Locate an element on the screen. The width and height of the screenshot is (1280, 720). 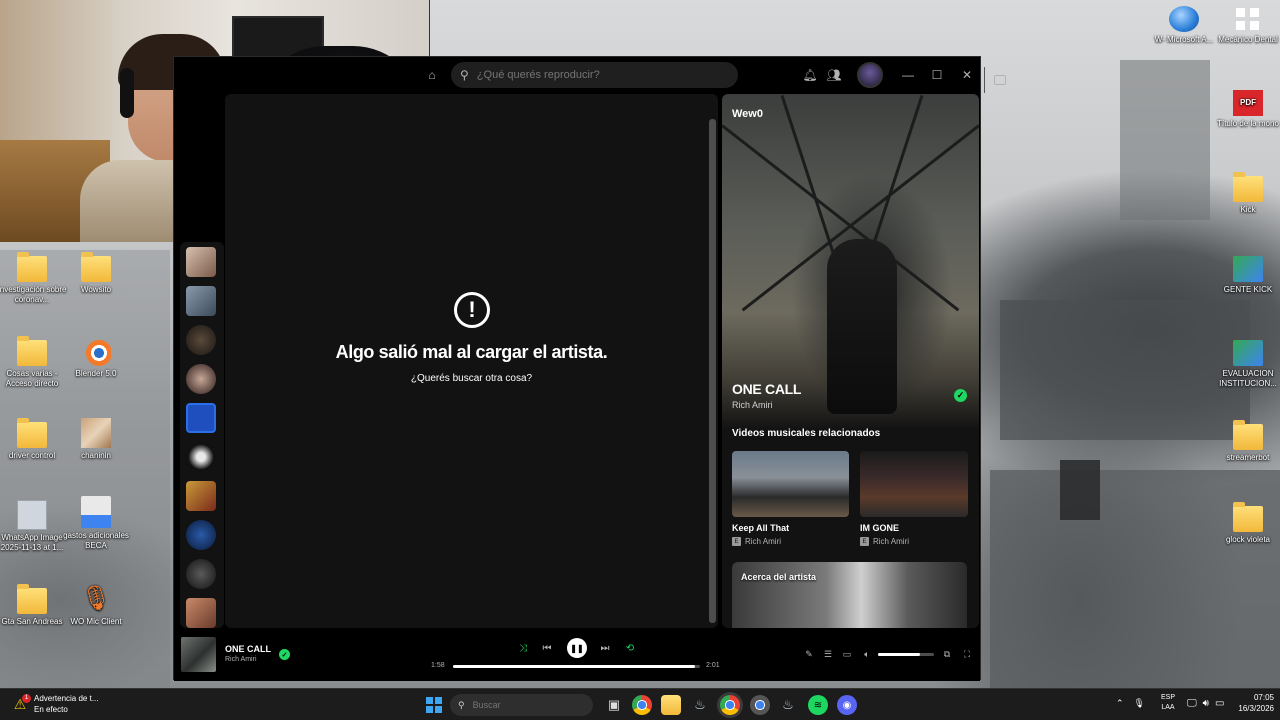
pause-button: ❚❚ is located at coordinates (577, 648).